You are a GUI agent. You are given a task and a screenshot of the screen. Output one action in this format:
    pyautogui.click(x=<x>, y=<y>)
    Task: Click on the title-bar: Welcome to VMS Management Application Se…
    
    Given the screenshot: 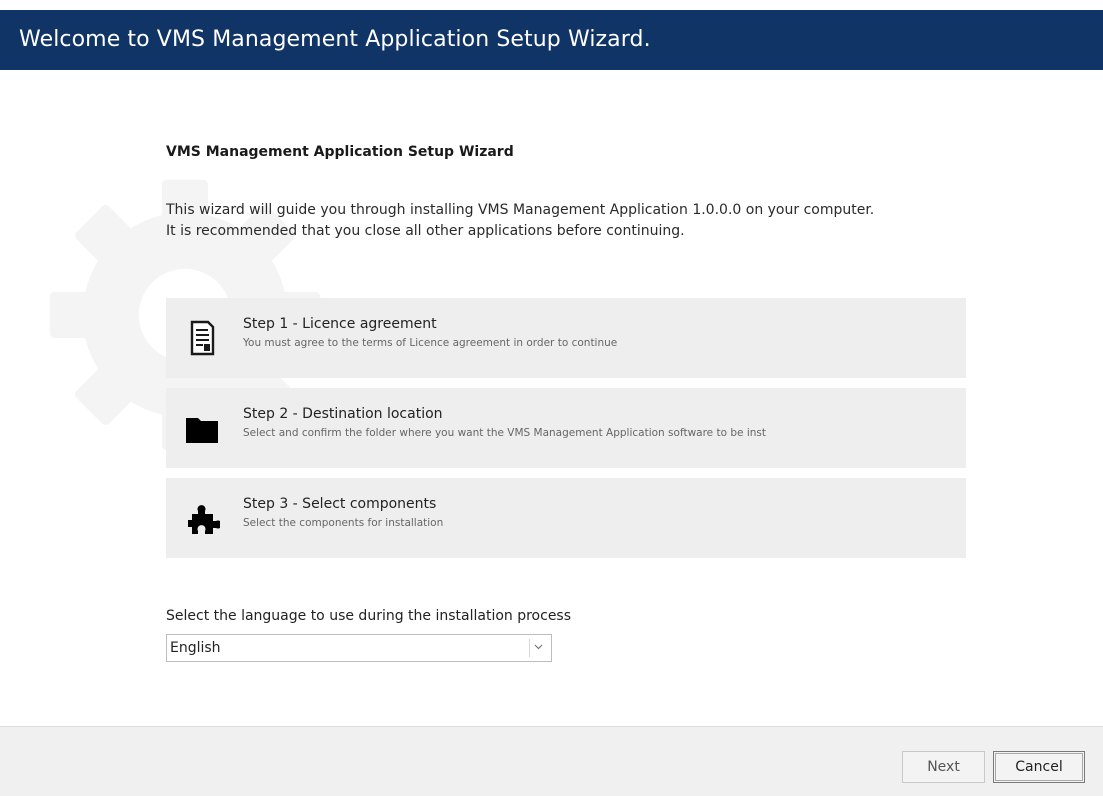 What is the action you would take?
    pyautogui.click(x=551, y=40)
    